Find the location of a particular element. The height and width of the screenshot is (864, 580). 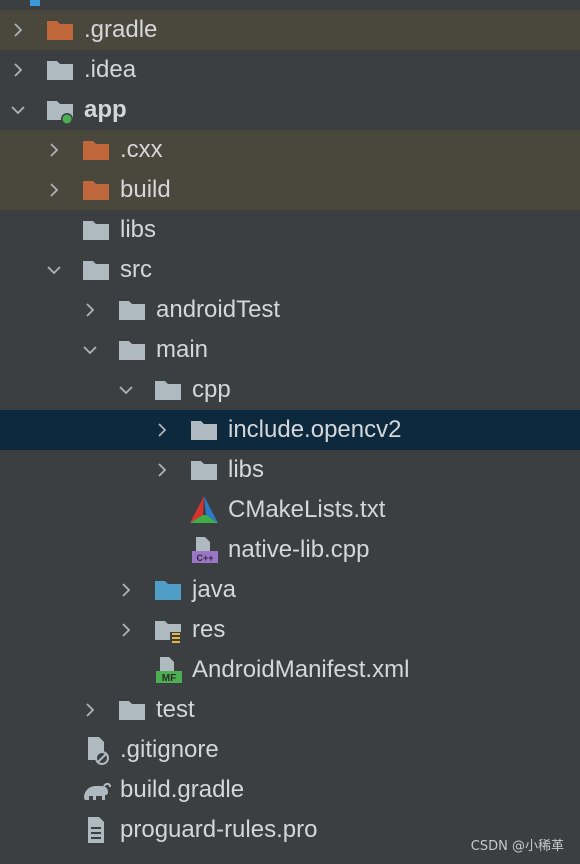

tree-node: C++ native-lib.cpp is located at coordinates (290, 550).